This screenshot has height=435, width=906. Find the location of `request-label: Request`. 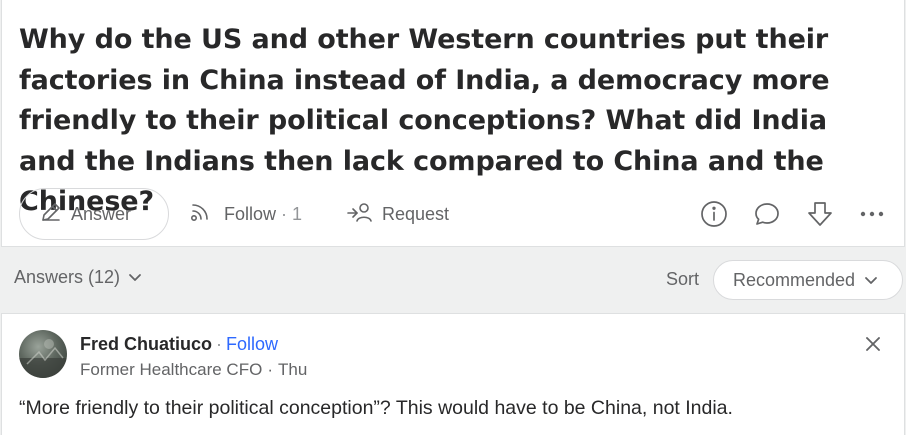

request-label: Request is located at coordinates (416, 213).